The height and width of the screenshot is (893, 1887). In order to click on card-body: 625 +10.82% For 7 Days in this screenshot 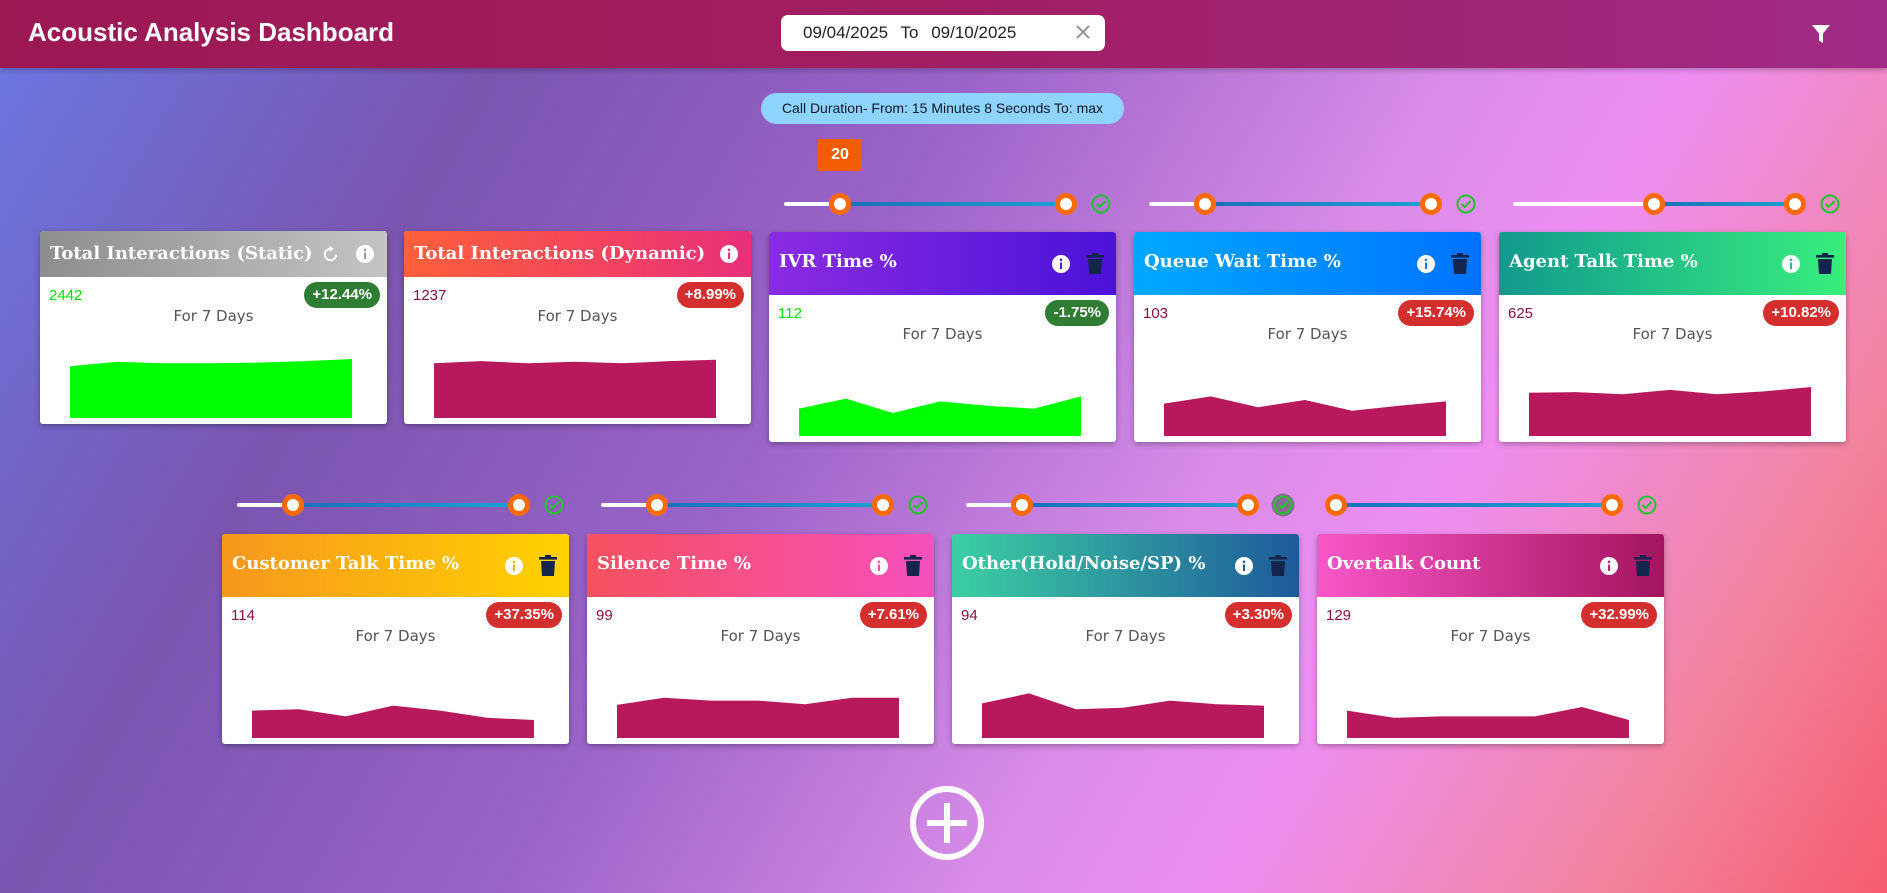, I will do `click(1672, 368)`.